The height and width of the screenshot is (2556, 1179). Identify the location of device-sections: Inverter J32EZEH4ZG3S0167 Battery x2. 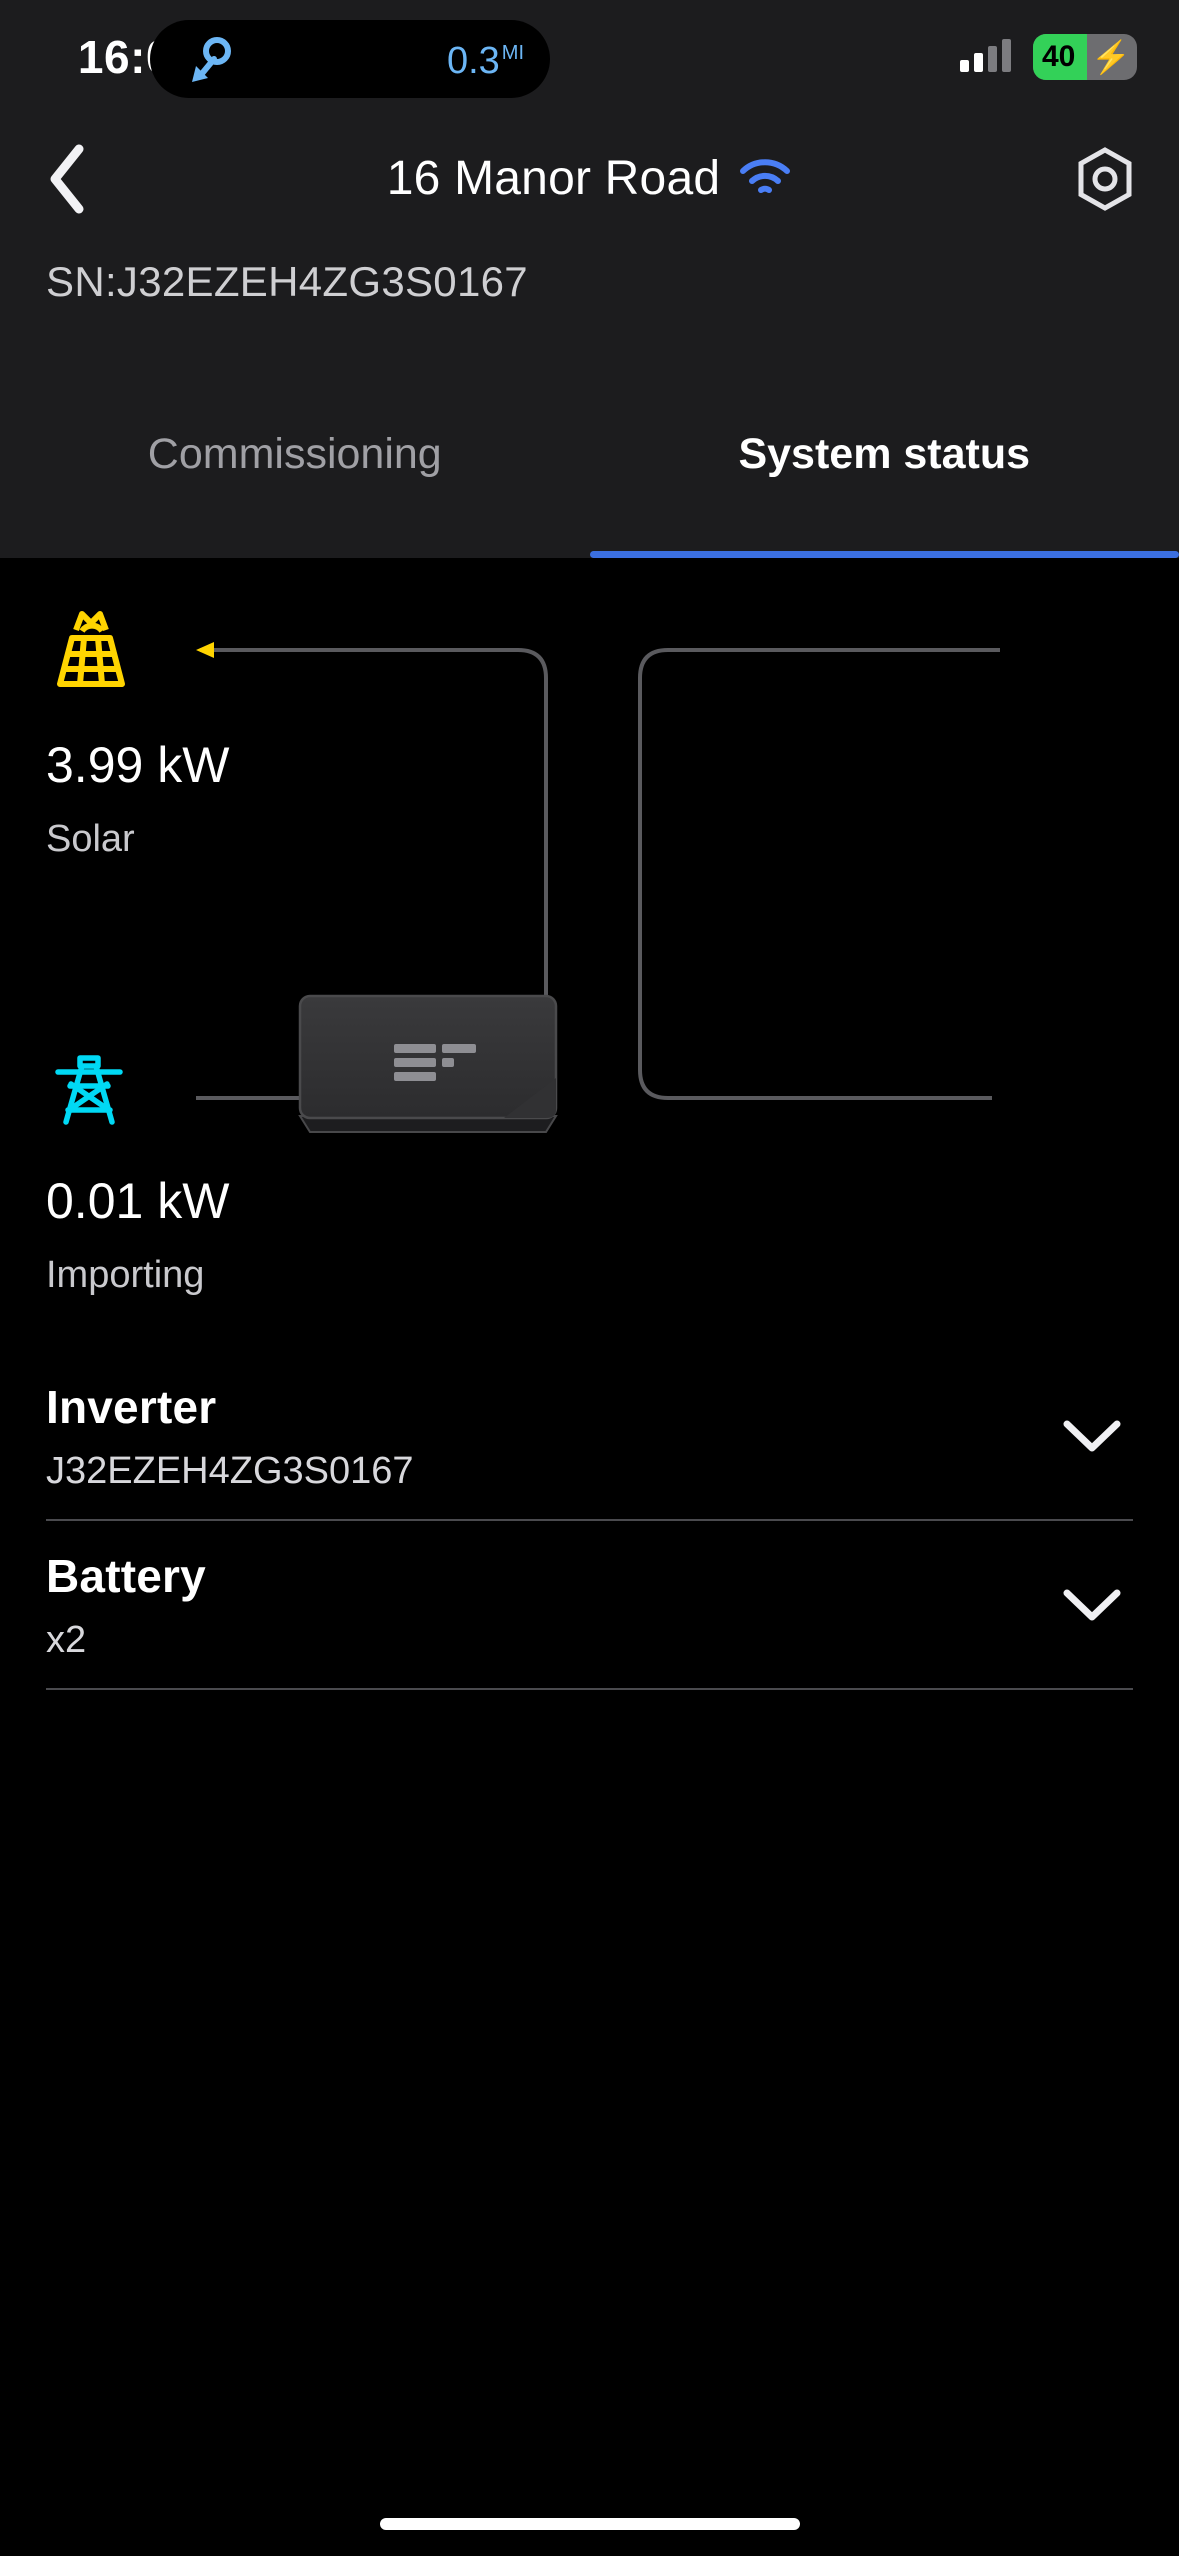
(589, 1521).